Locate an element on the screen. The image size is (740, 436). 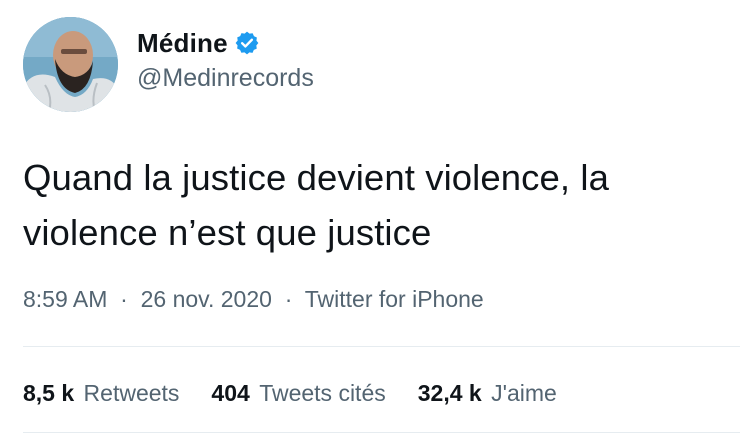
author-handle: @Medinrecords is located at coordinates (225, 78).